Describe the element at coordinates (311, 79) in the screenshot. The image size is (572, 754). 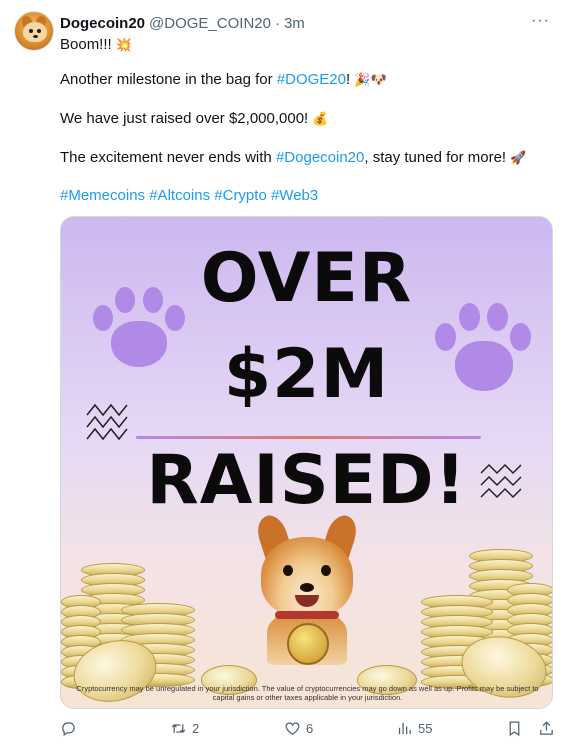
I see `hashtag-doge20: #DOGE20` at that location.